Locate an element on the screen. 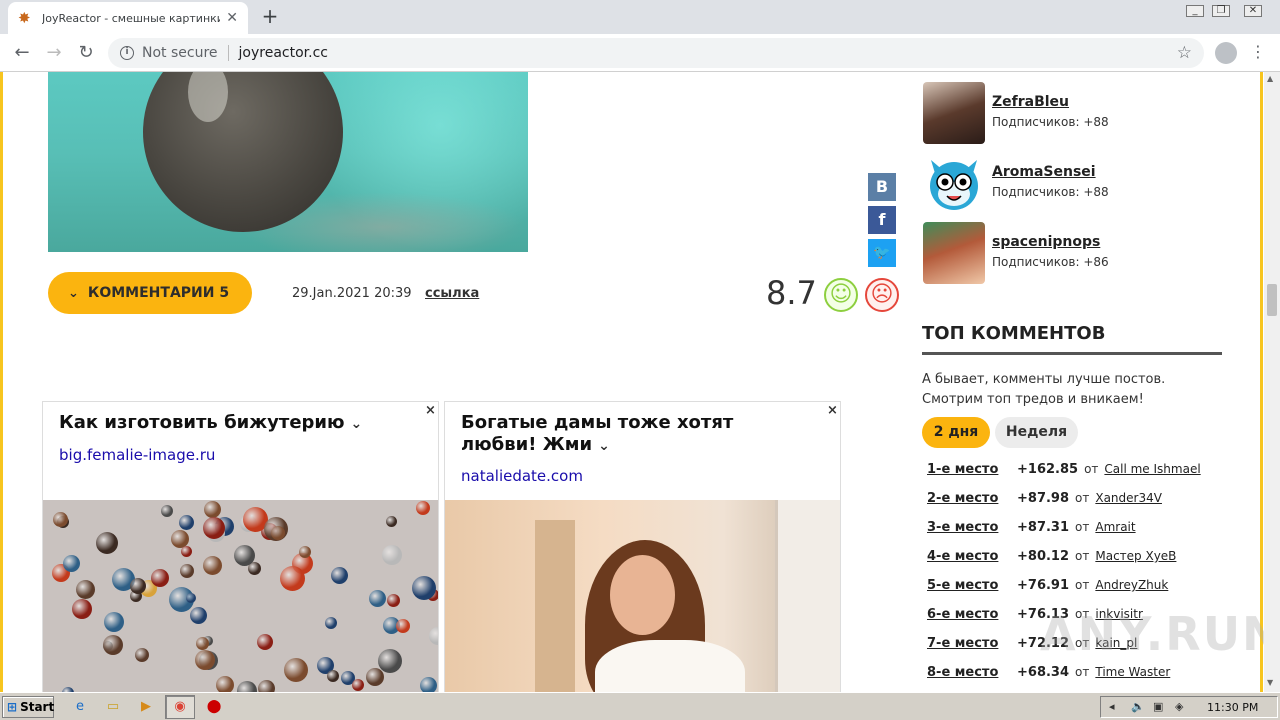  author-link: Time Waster is located at coordinates (1132, 672).